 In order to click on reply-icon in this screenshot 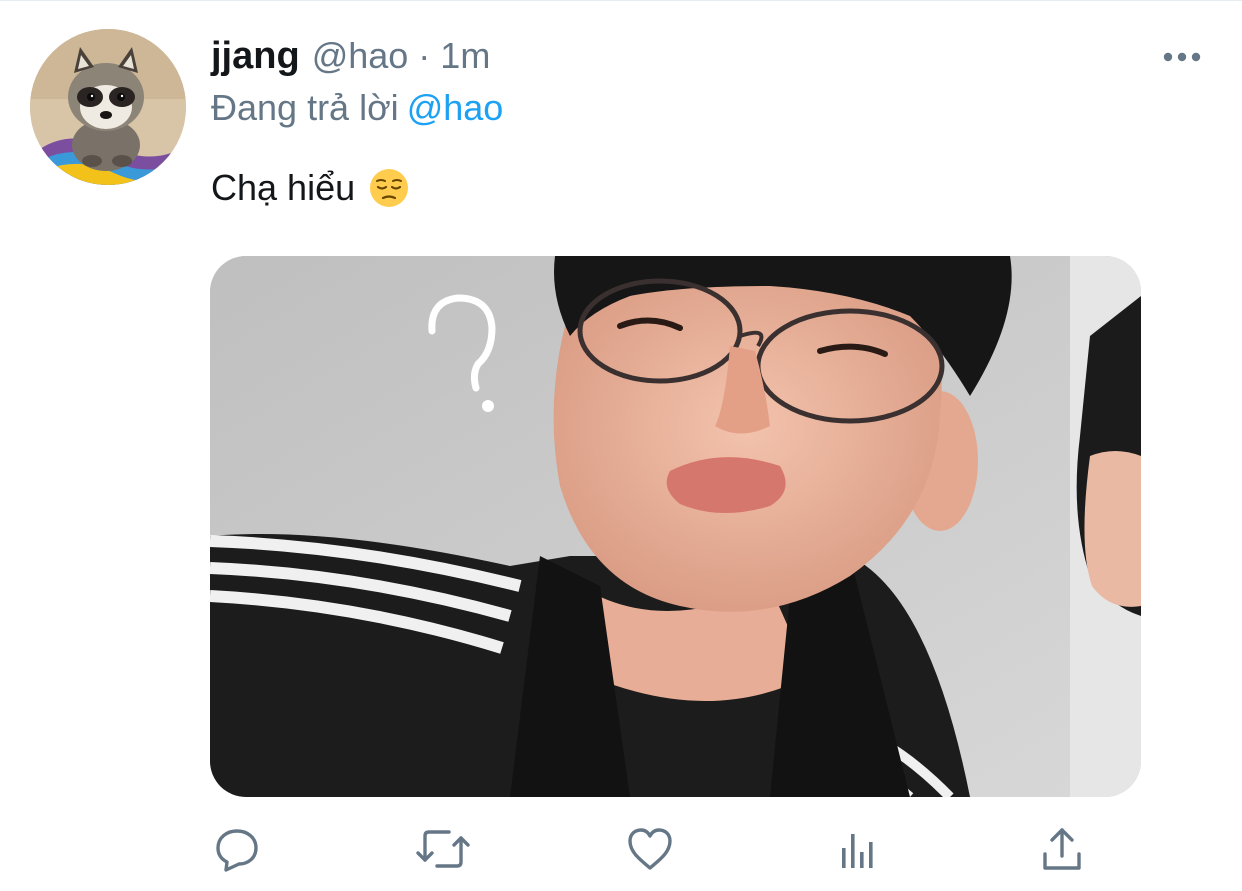, I will do `click(237, 850)`.